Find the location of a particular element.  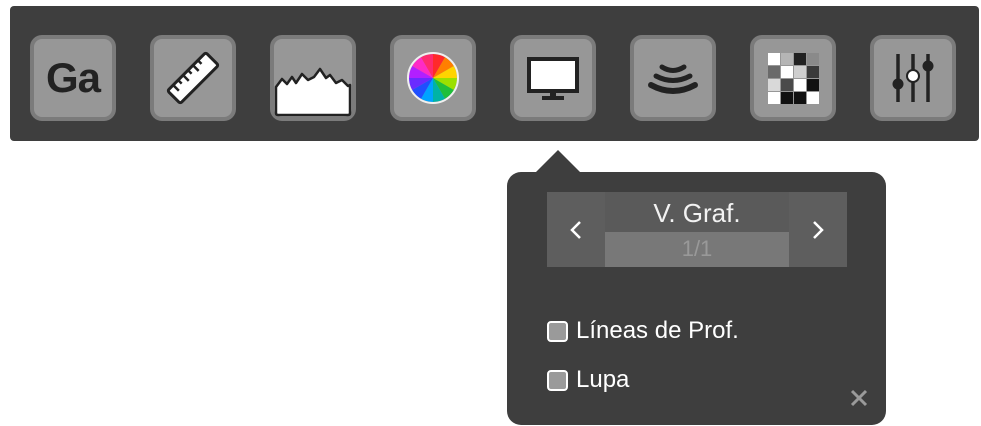

display-button is located at coordinates (553, 78).